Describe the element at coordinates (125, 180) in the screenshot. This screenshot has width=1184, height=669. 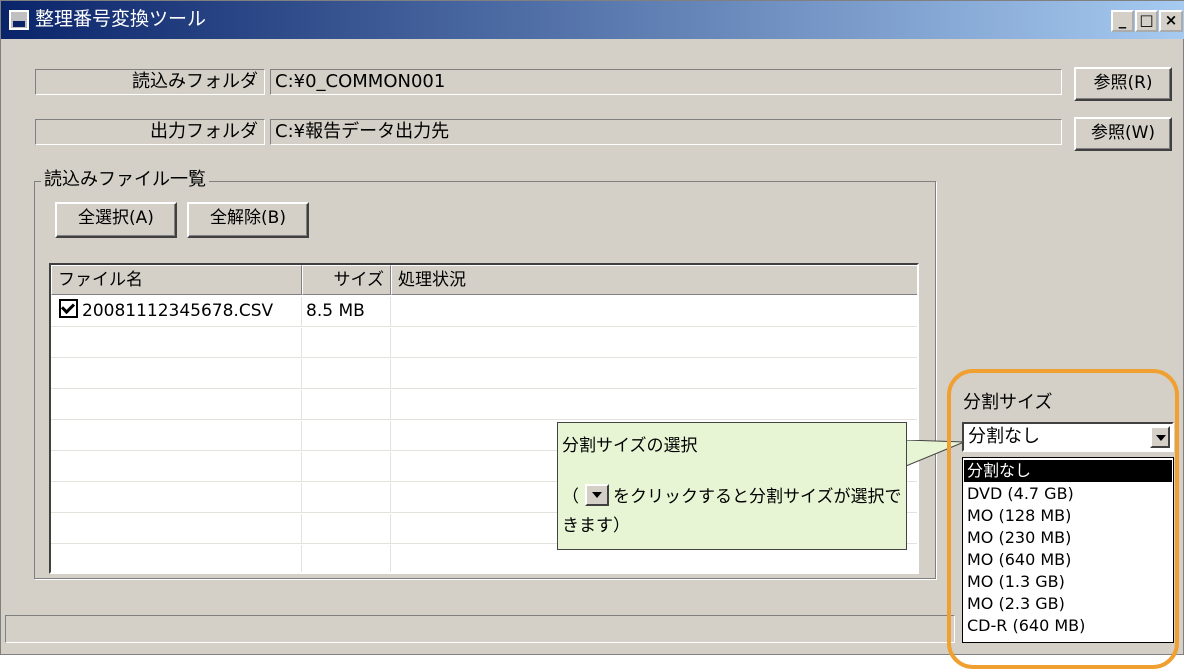
I see `file-list-group-title: 読込みファイル一覧` at that location.